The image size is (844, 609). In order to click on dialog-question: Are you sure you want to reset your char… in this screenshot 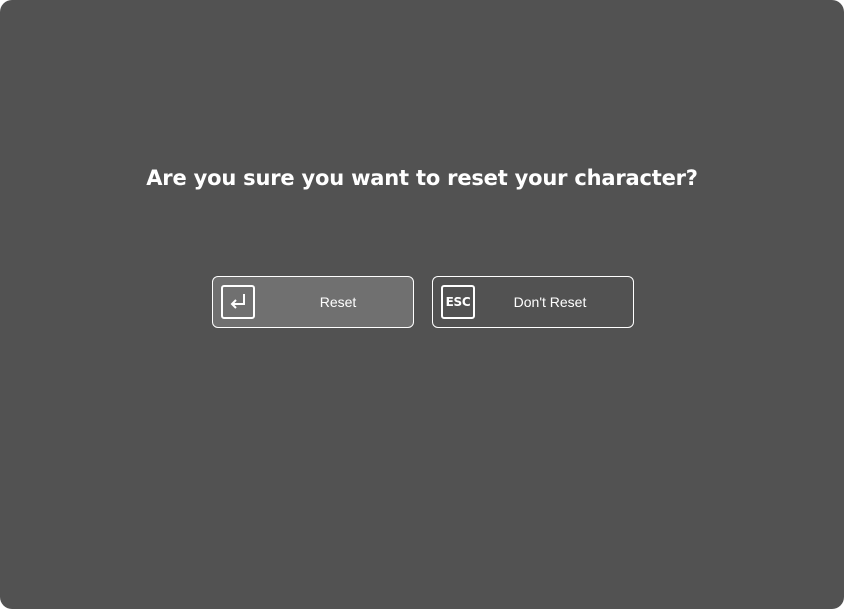, I will do `click(422, 178)`.